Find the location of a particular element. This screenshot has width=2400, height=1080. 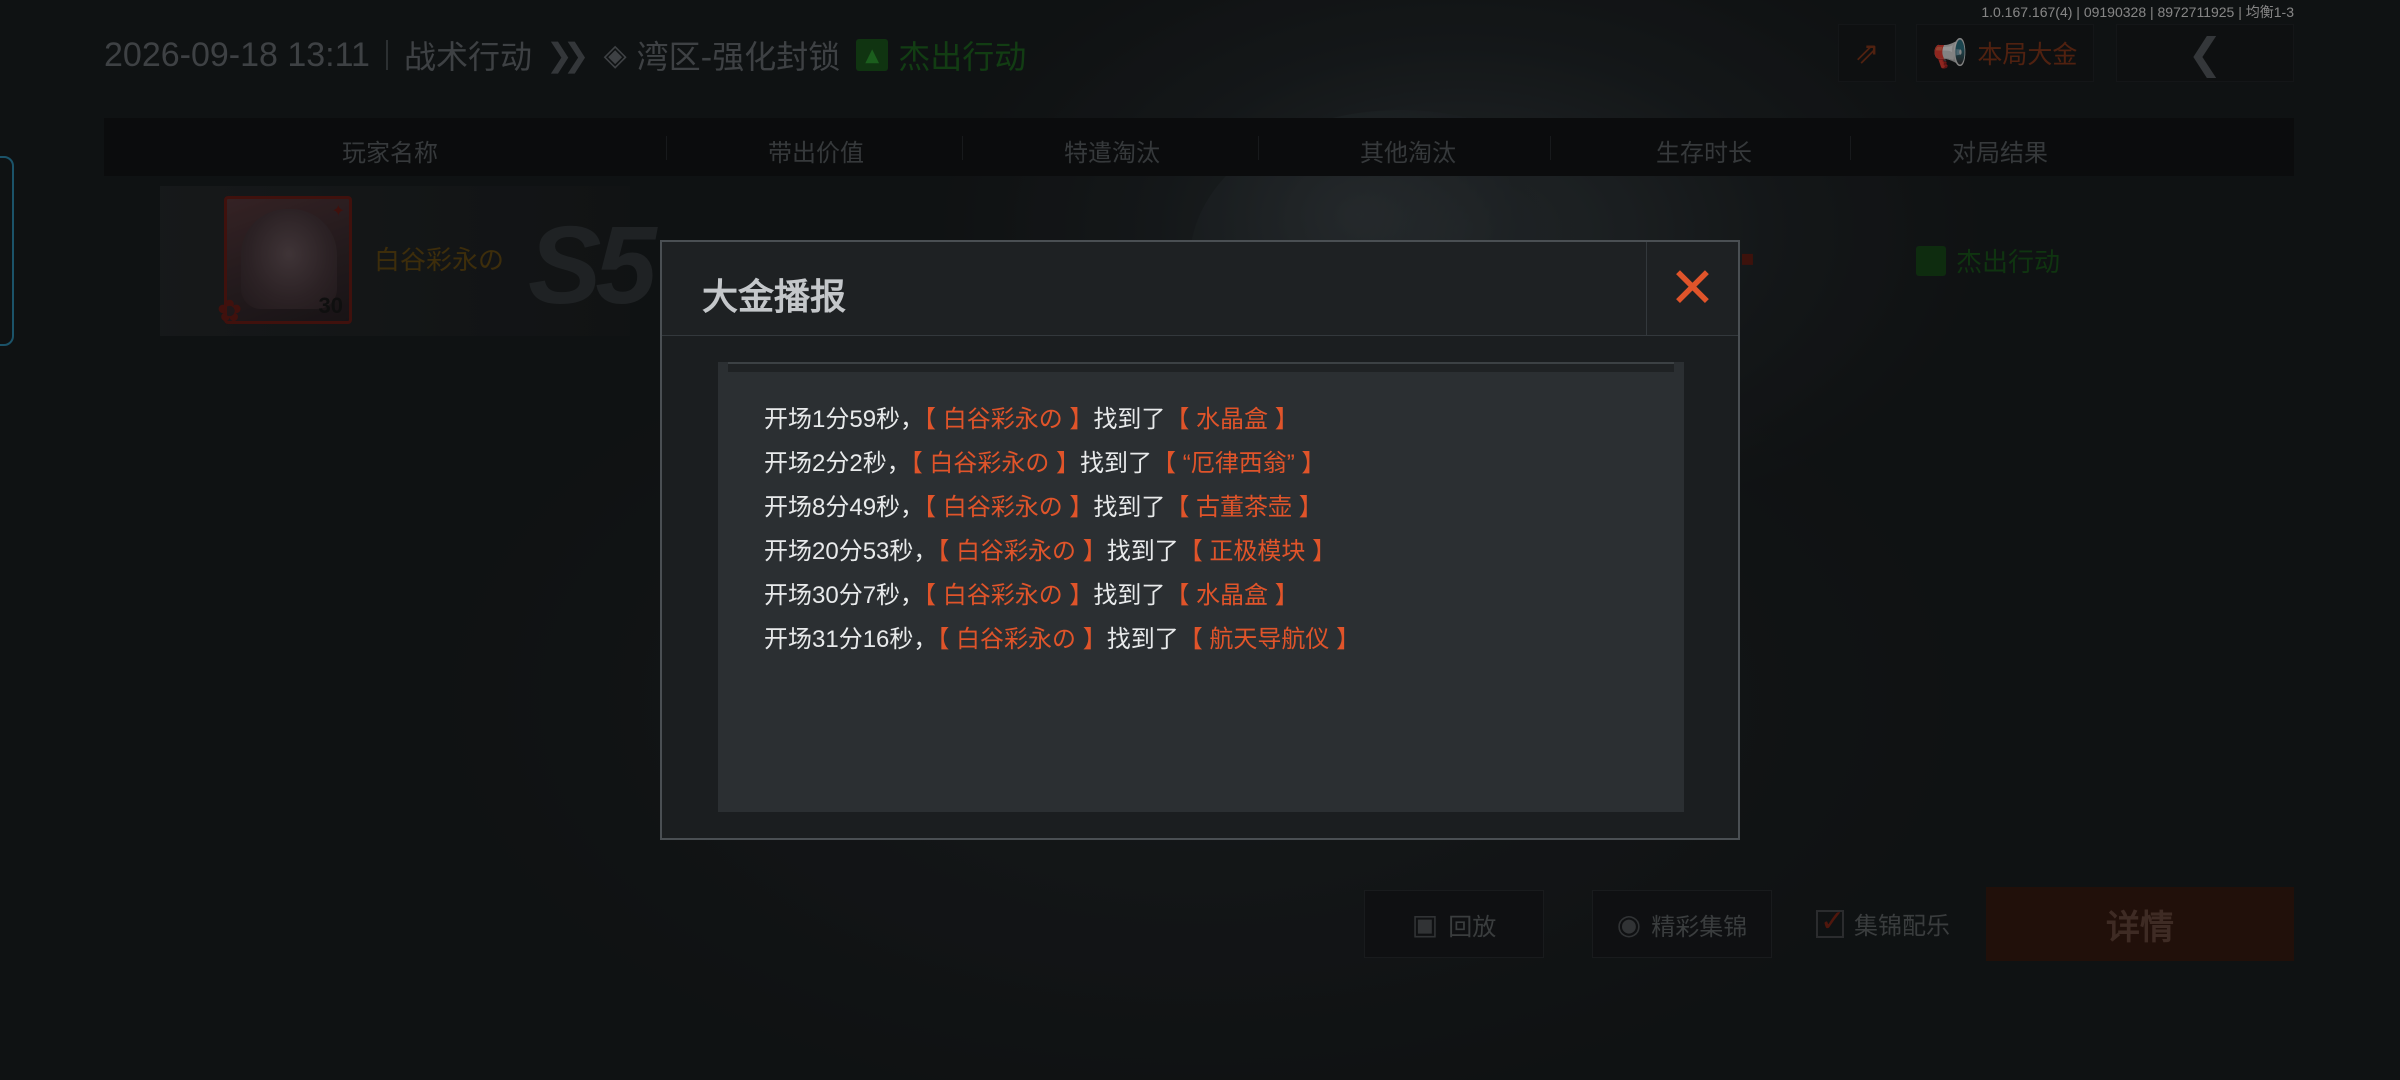

message-time: 开场20分53秒， is located at coordinates (851, 551).